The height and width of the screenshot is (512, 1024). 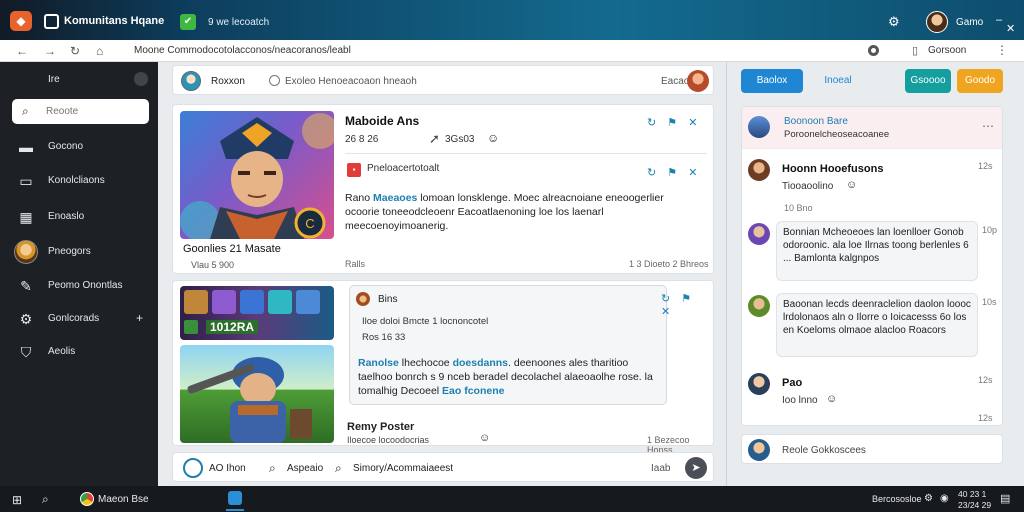 I want to click on action-label: Aspeaio, so click(x=305, y=468).